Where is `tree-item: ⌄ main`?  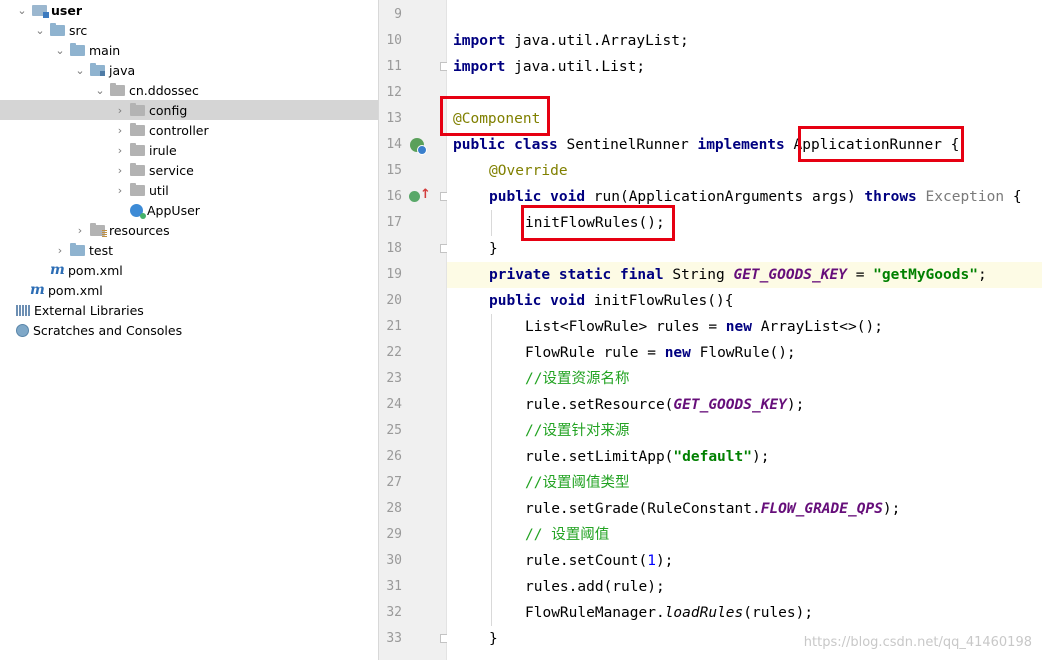
tree-item: ⌄ main is located at coordinates (189, 50).